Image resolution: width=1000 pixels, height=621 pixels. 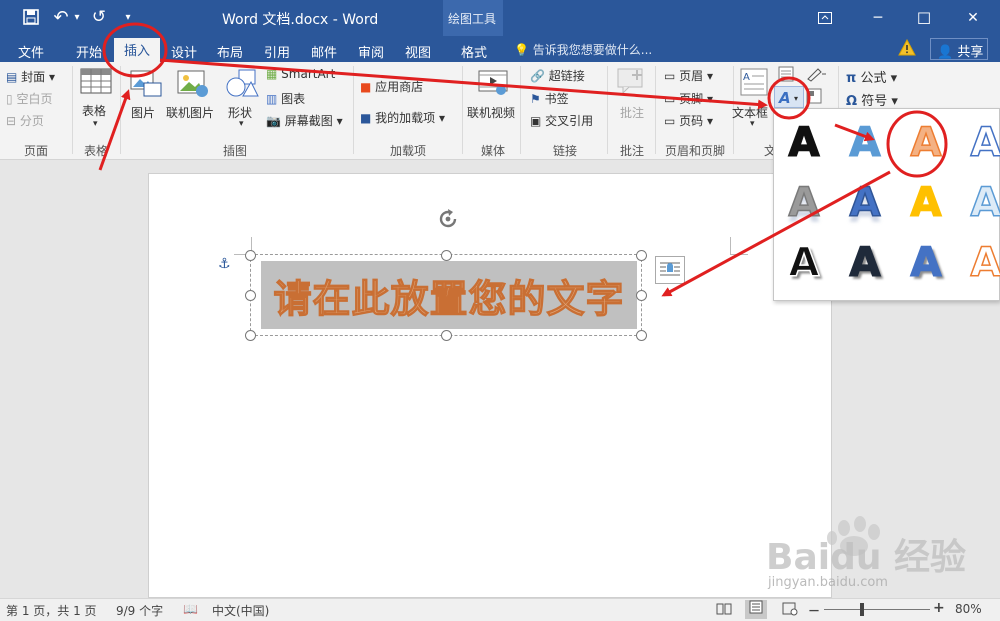 What do you see at coordinates (804, 143) in the screenshot?
I see `wordart-style-plain: A` at bounding box center [804, 143].